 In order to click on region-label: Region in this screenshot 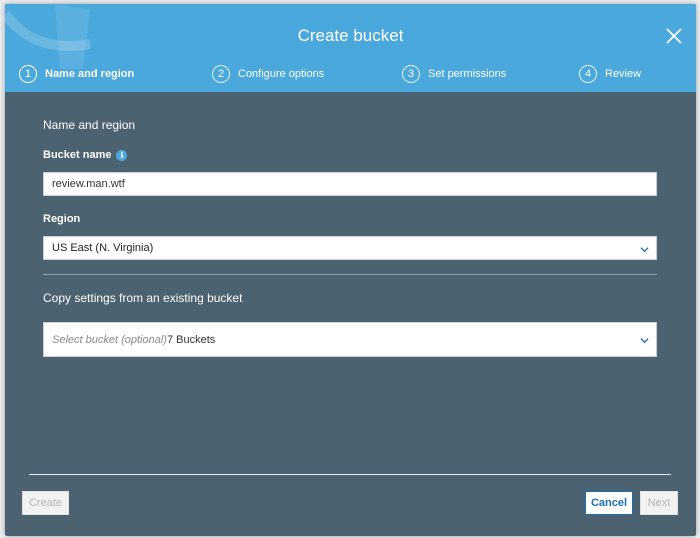, I will do `click(62, 219)`.